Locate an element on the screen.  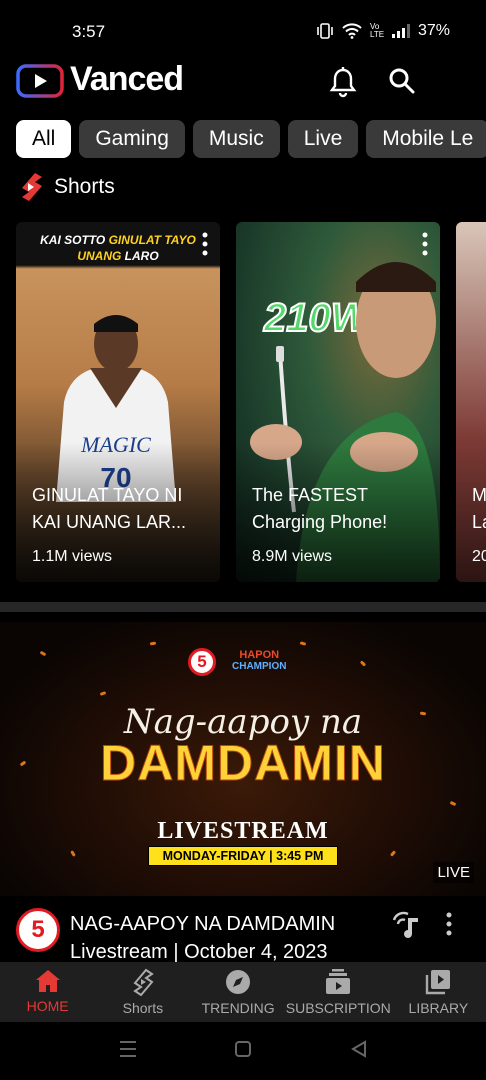
status-bar: 3:57 Vo LTE 37% is located at coordinates (243, 28).